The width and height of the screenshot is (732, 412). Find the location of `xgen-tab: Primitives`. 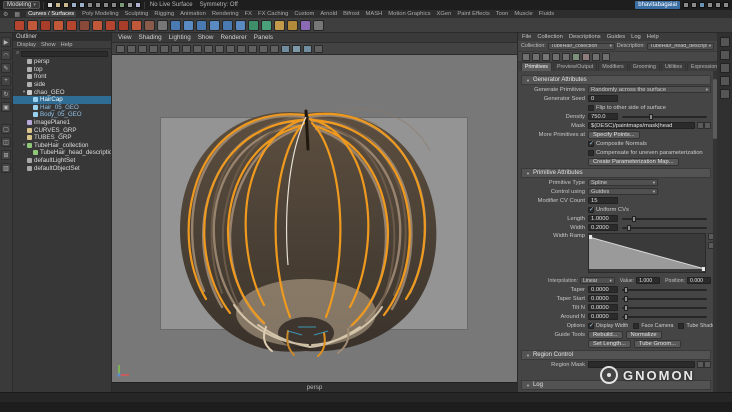

xgen-tab: Primitives is located at coordinates (536, 66).